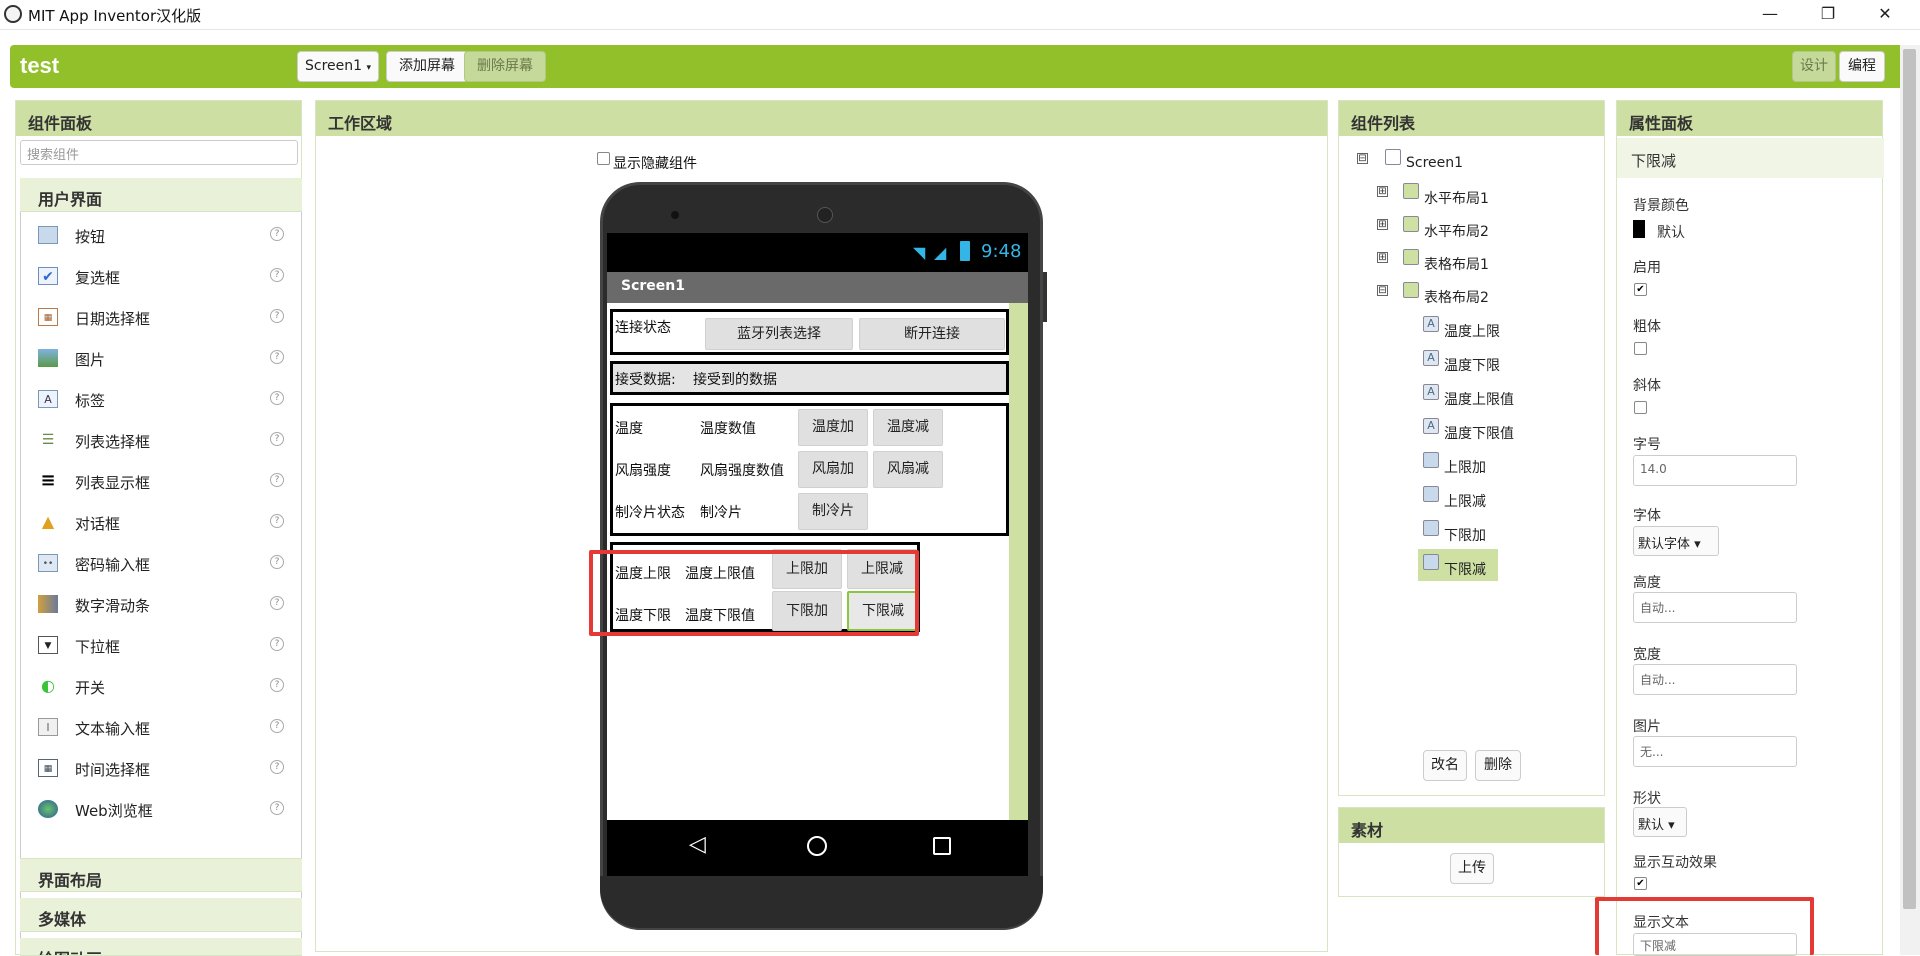  Describe the element at coordinates (1456, 231) in the screenshot. I see `tree-item-horizontal-layout-2: 水平布局2` at that location.